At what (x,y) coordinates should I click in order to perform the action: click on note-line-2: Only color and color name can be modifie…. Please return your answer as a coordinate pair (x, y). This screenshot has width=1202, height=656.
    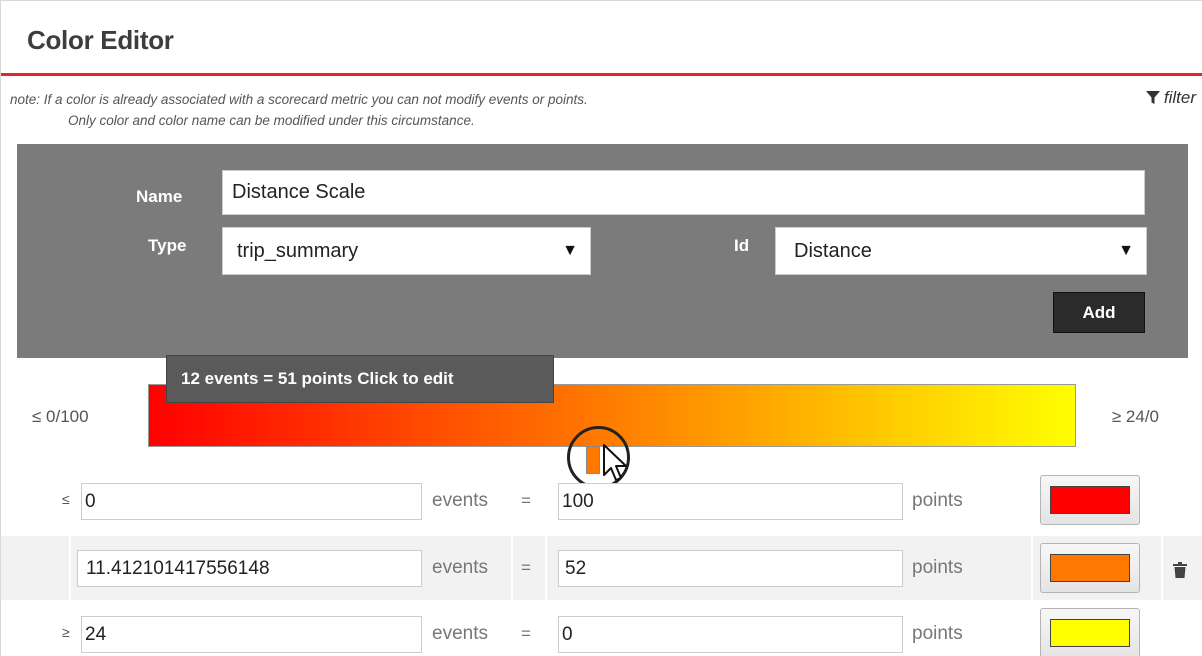
    Looking at the image, I should click on (271, 120).